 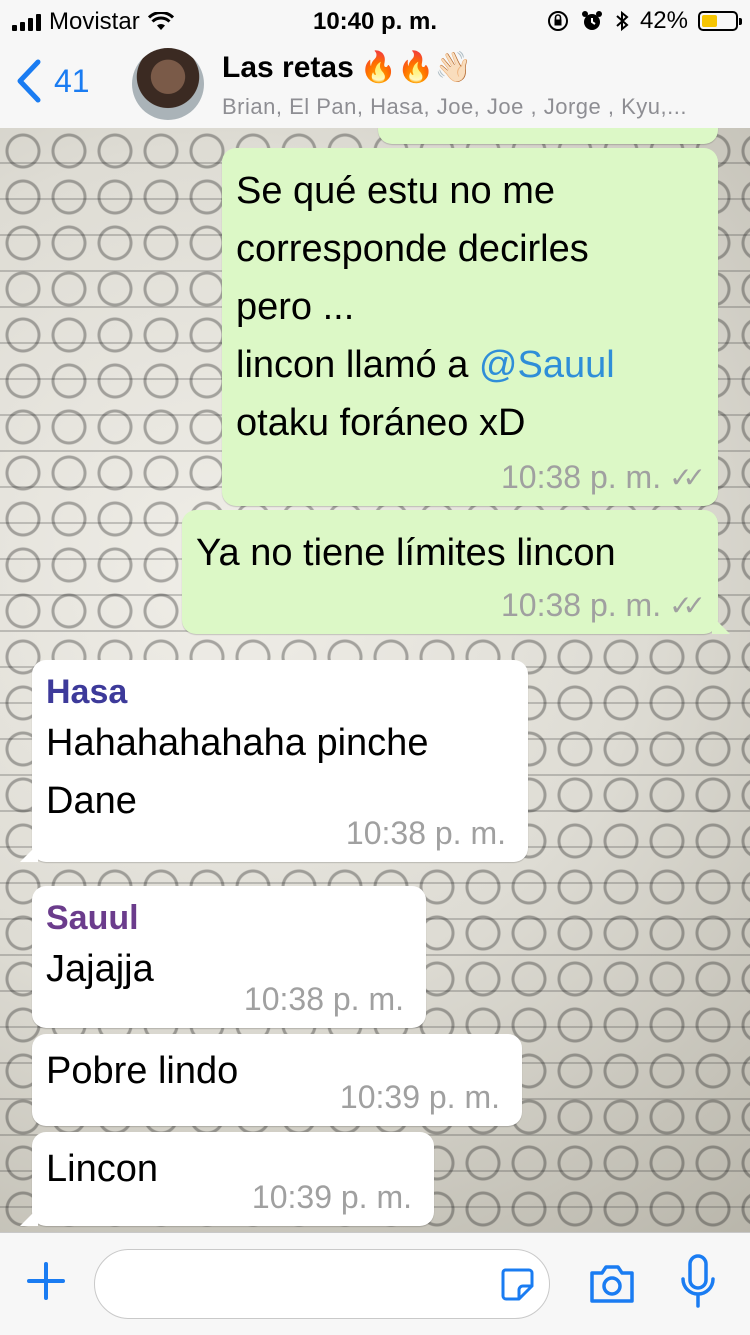 What do you see at coordinates (227, 1179) in the screenshot?
I see `message-bubble-incoming: Lincon 10:39 p. m.` at bounding box center [227, 1179].